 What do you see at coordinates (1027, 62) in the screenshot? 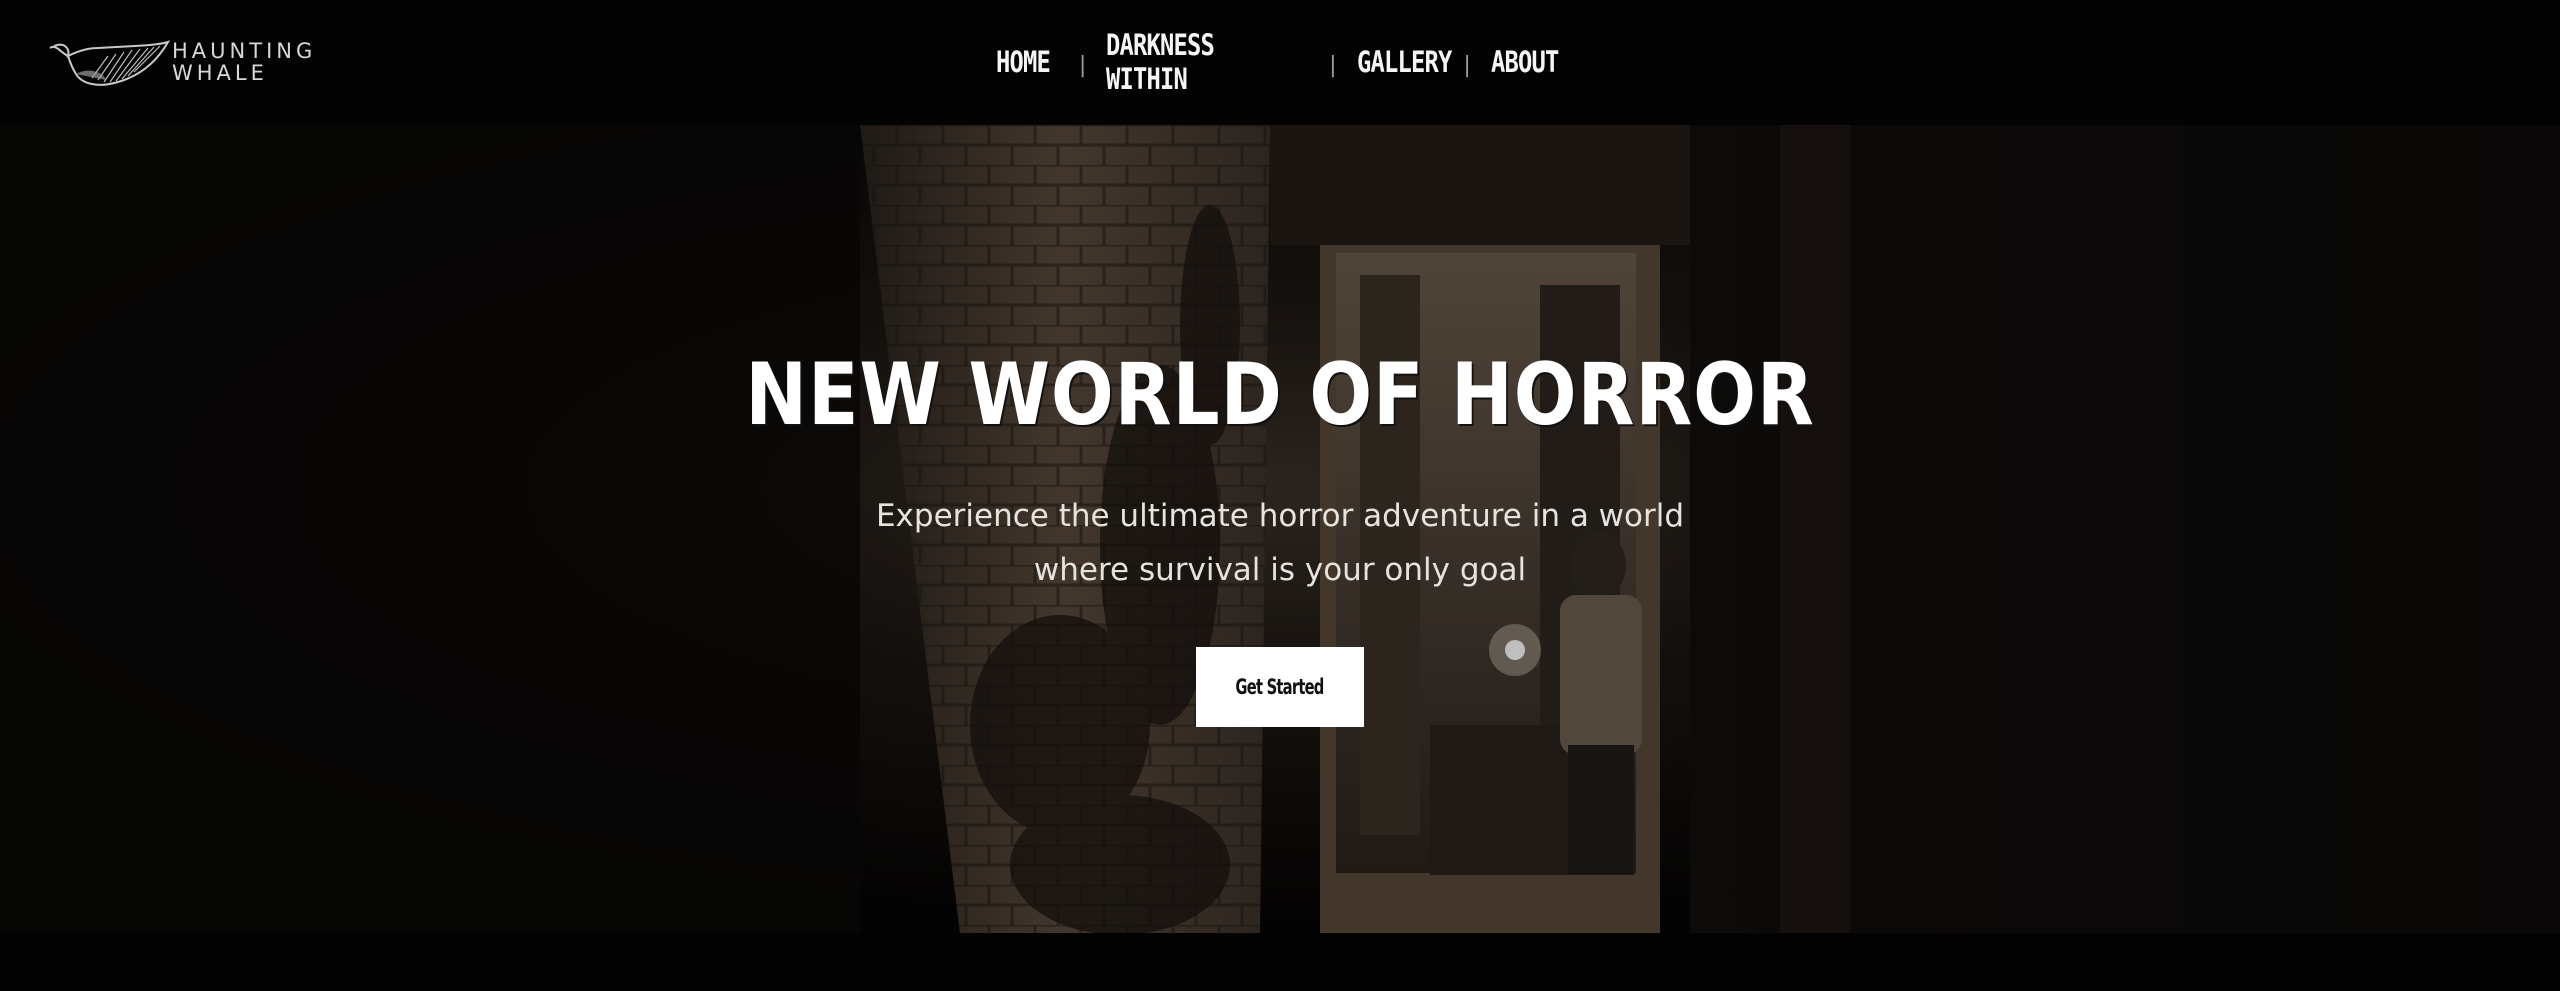
I see `nav-link-home: HOME` at bounding box center [1027, 62].